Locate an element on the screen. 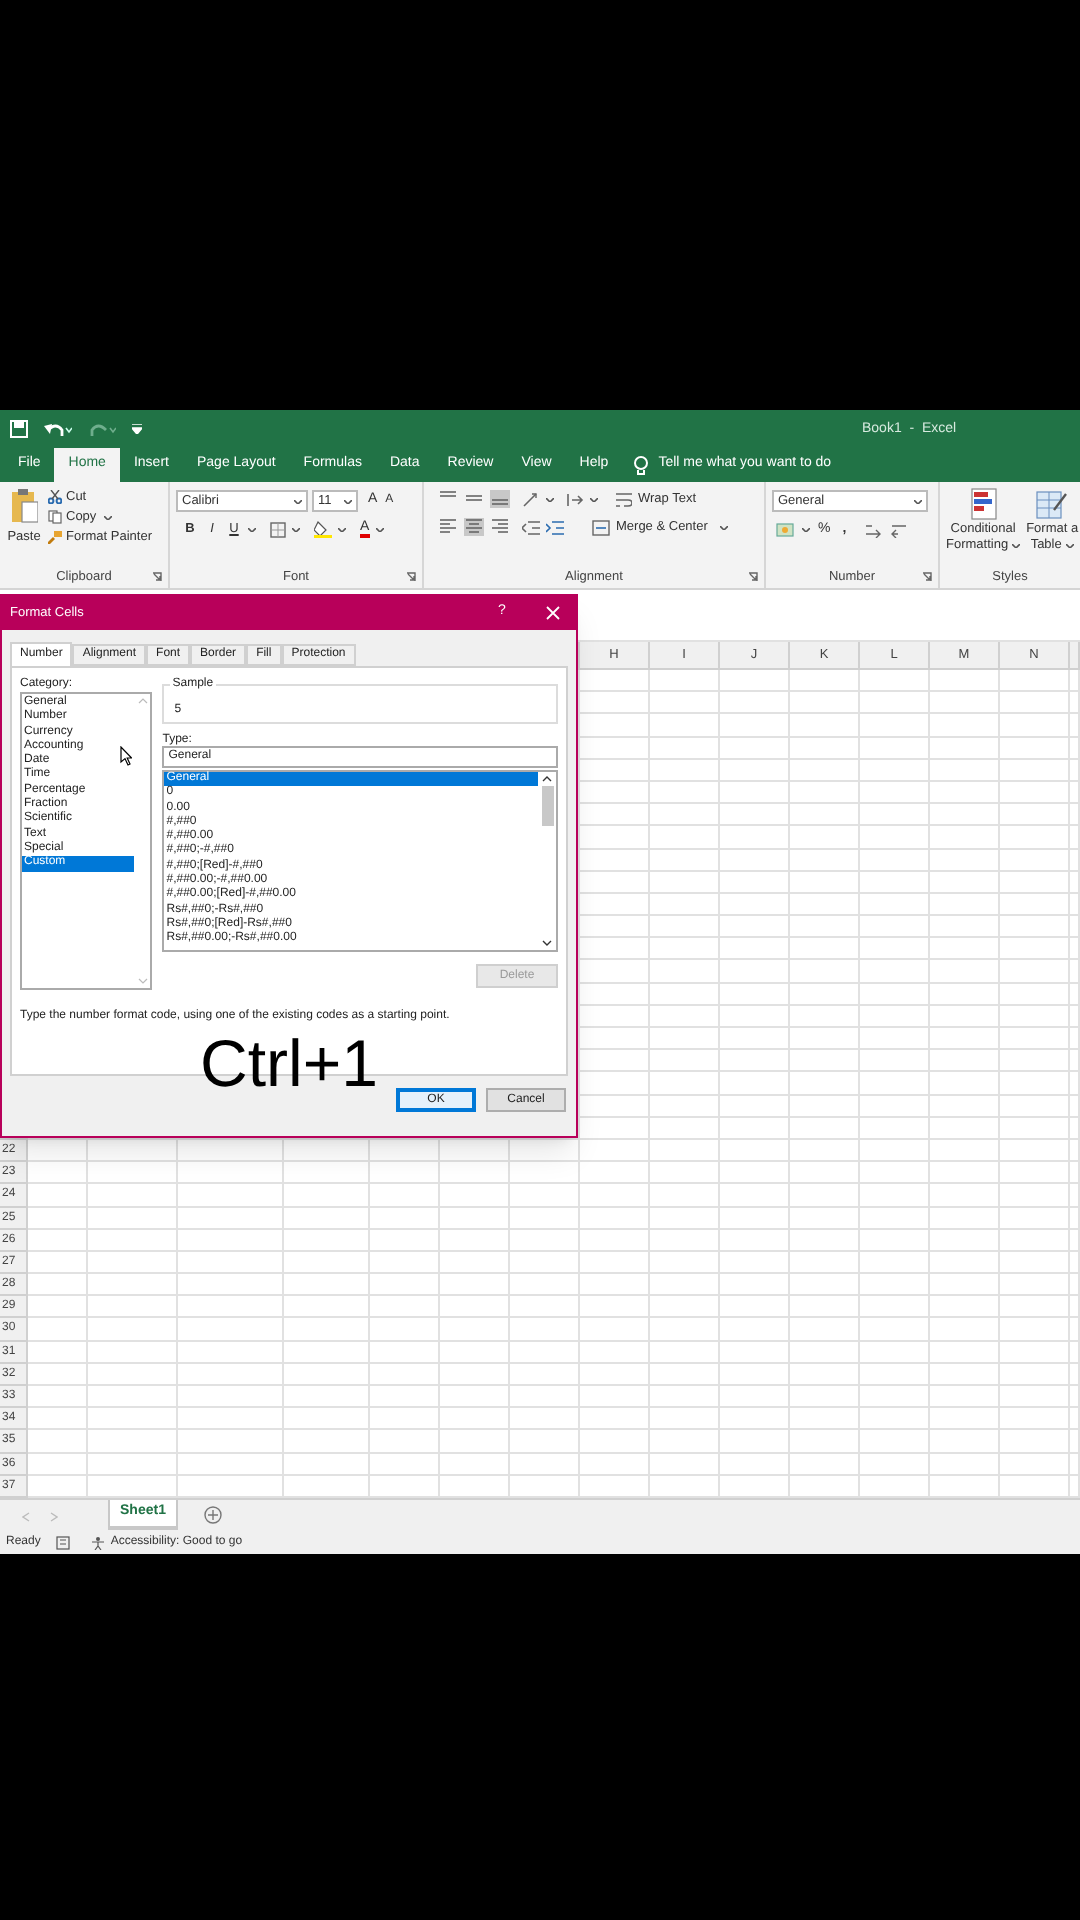  scrollbar-thumb is located at coordinates (547, 806).